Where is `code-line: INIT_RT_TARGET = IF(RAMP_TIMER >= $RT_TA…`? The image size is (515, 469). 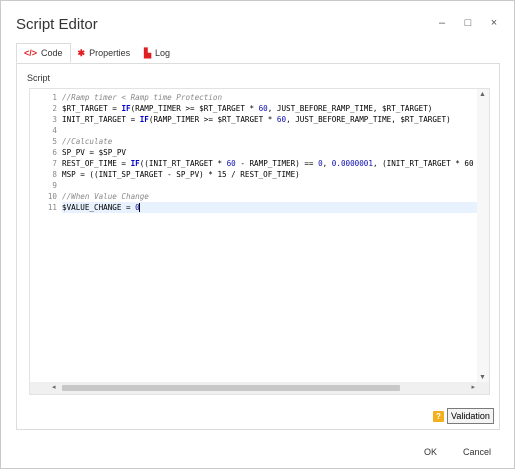
code-line: INIT_RT_TARGET = IF(RAMP_TIMER >= $RT_TA… is located at coordinates (256, 119).